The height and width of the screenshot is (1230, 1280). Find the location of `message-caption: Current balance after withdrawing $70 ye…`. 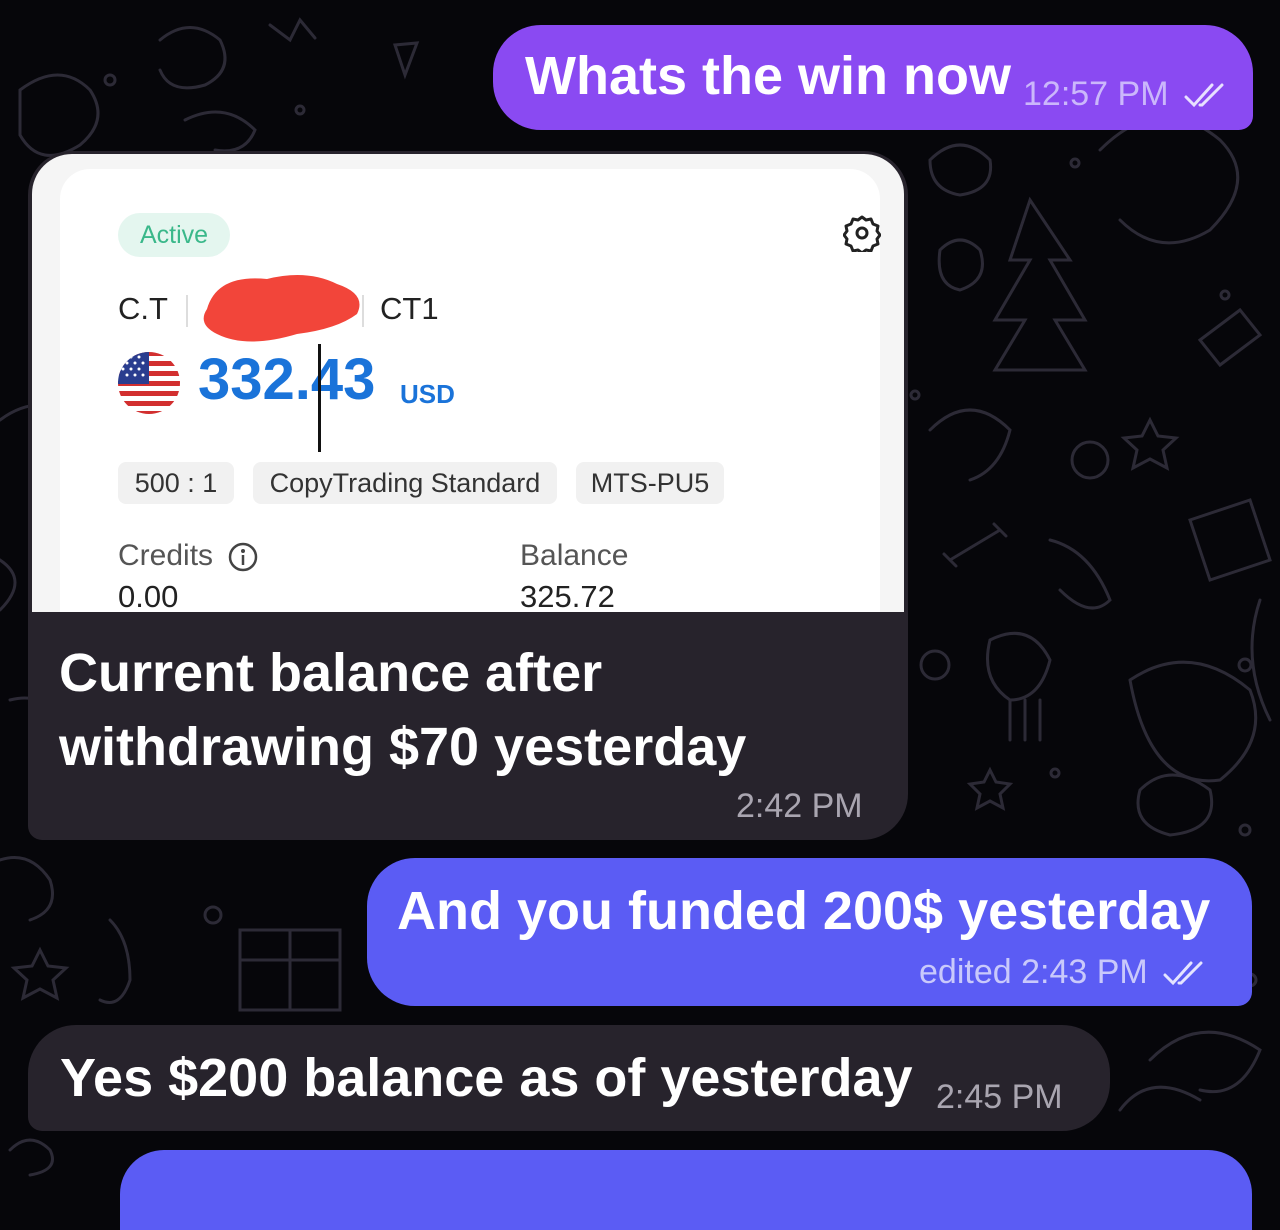

message-caption: Current balance after withdrawing $70 ye… is located at coordinates (402, 710).